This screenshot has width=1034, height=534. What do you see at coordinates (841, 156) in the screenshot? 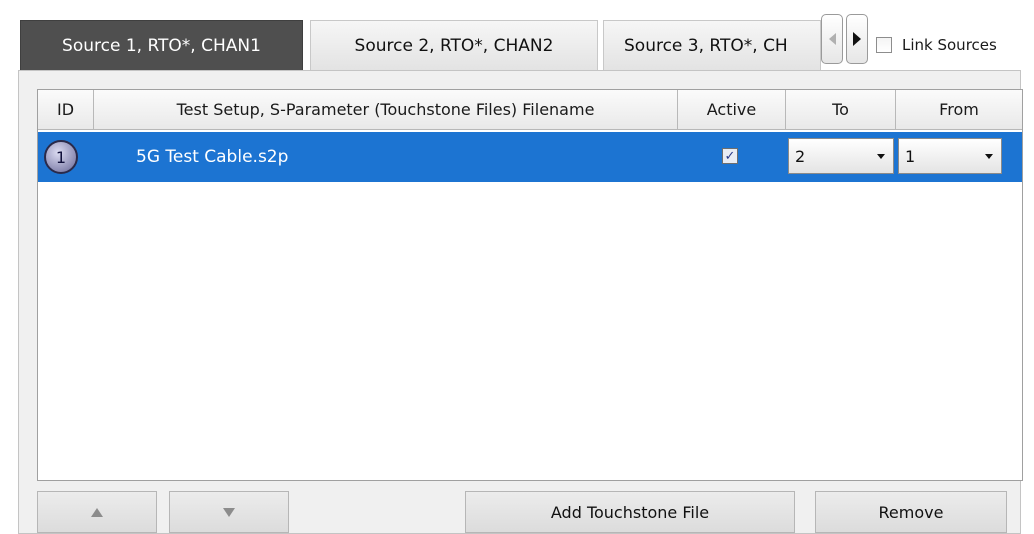
I see `row-to-dropdown: 2` at bounding box center [841, 156].